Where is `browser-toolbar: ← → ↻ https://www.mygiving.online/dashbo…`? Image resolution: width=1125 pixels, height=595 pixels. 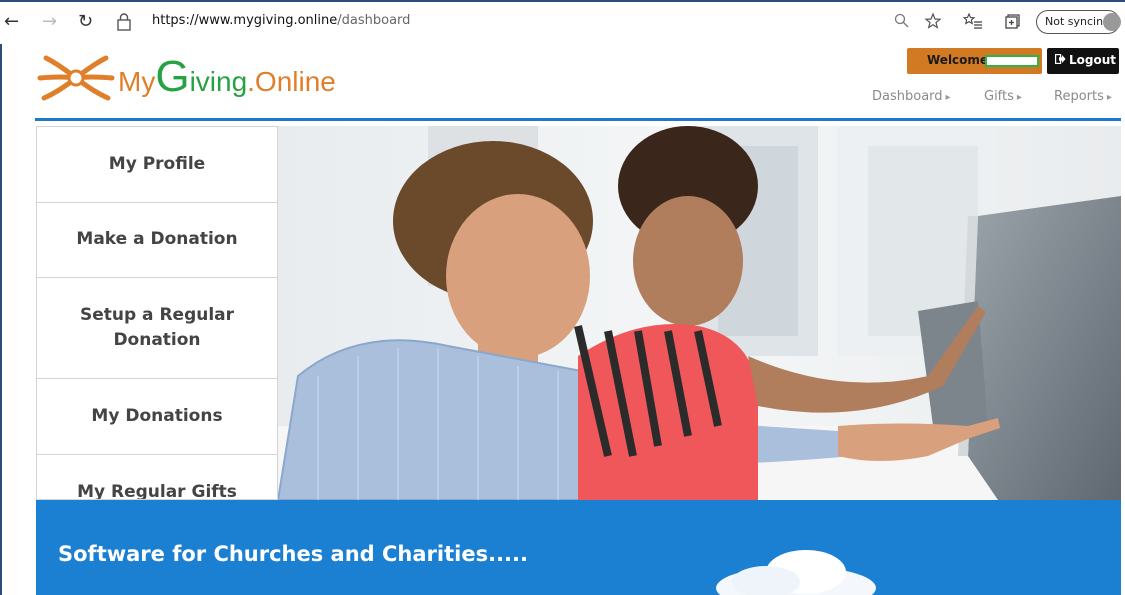 browser-toolbar: ← → ↻ https://www.mygiving.online/dashbo… is located at coordinates (562, 23).